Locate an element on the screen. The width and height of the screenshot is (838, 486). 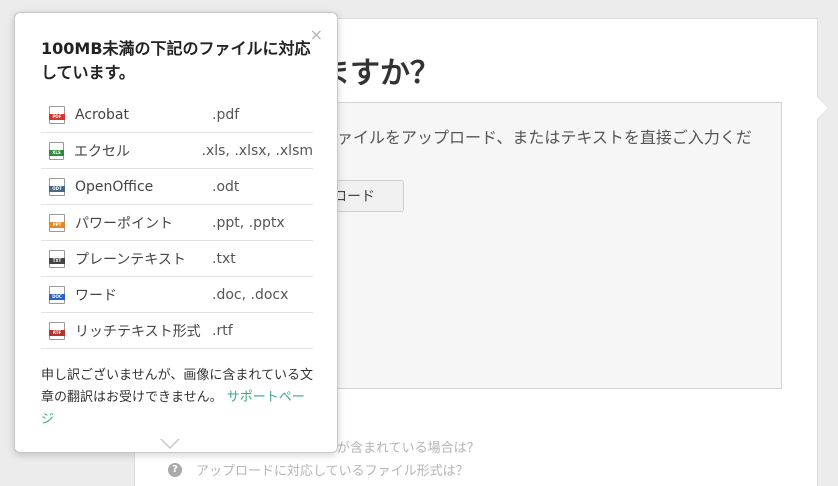
file-format-row: TXT プレーンテキスト .txt is located at coordinates (177, 259).